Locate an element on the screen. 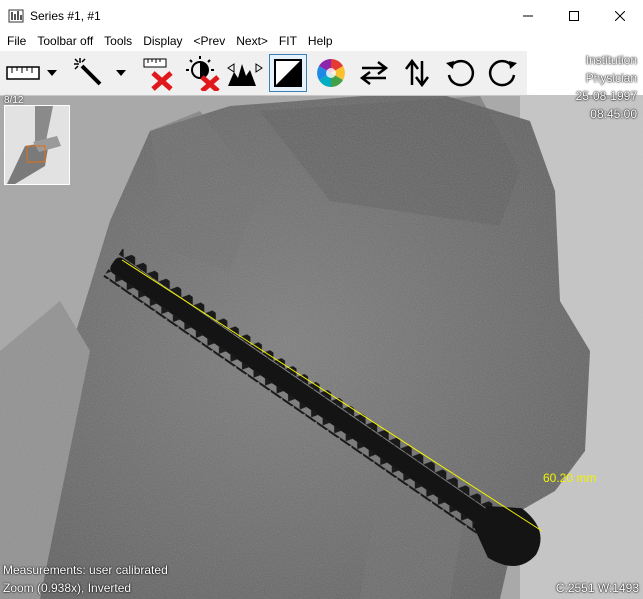 The width and height of the screenshot is (643, 599). menu-file: File is located at coordinates (16, 41).